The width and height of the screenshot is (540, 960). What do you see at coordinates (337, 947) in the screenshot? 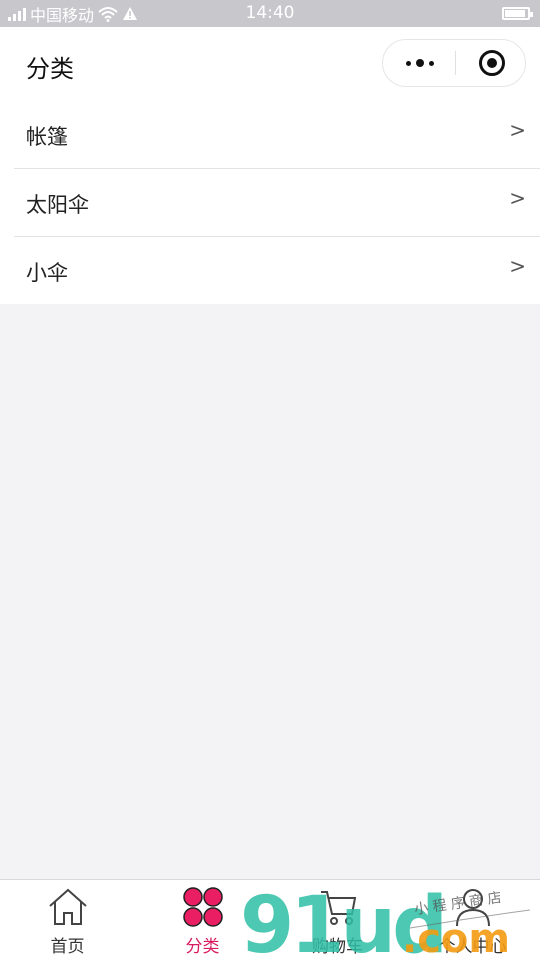
I see `tab-label: 购物车` at bounding box center [337, 947].